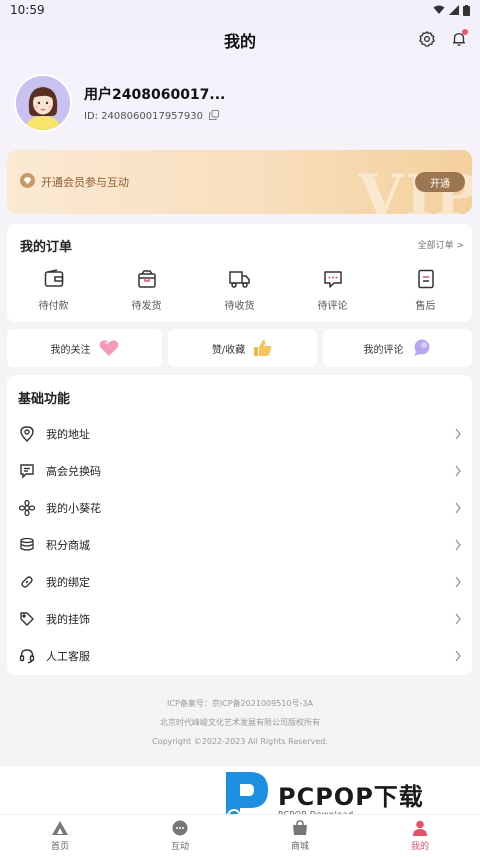 Image resolution: width=480 pixels, height=857 pixels. I want to click on tab-shop: 商城, so click(300, 836).